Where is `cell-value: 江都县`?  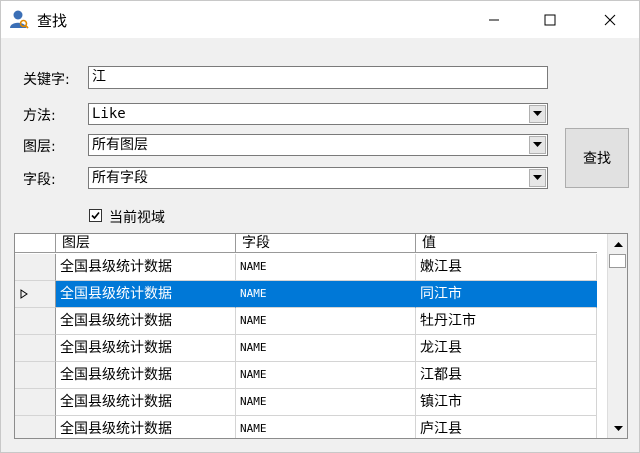
cell-value: 江都县 is located at coordinates (506, 375).